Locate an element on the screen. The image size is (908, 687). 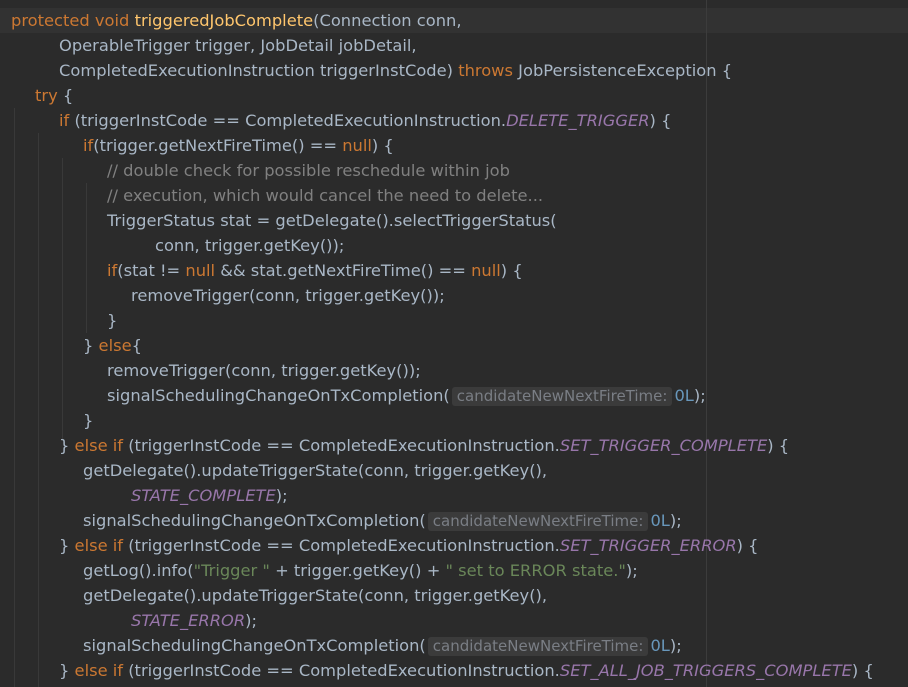
code-token: JobPersistenceException { is located at coordinates (623, 70).